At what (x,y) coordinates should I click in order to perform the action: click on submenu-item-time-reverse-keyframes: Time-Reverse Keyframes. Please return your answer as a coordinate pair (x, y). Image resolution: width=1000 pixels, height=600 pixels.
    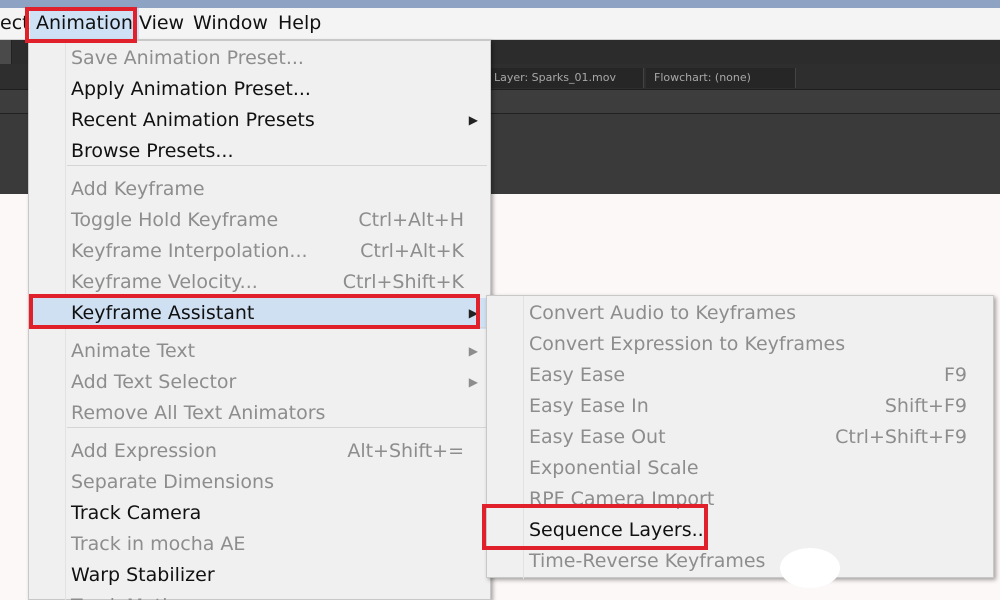
    Looking at the image, I should click on (740, 561).